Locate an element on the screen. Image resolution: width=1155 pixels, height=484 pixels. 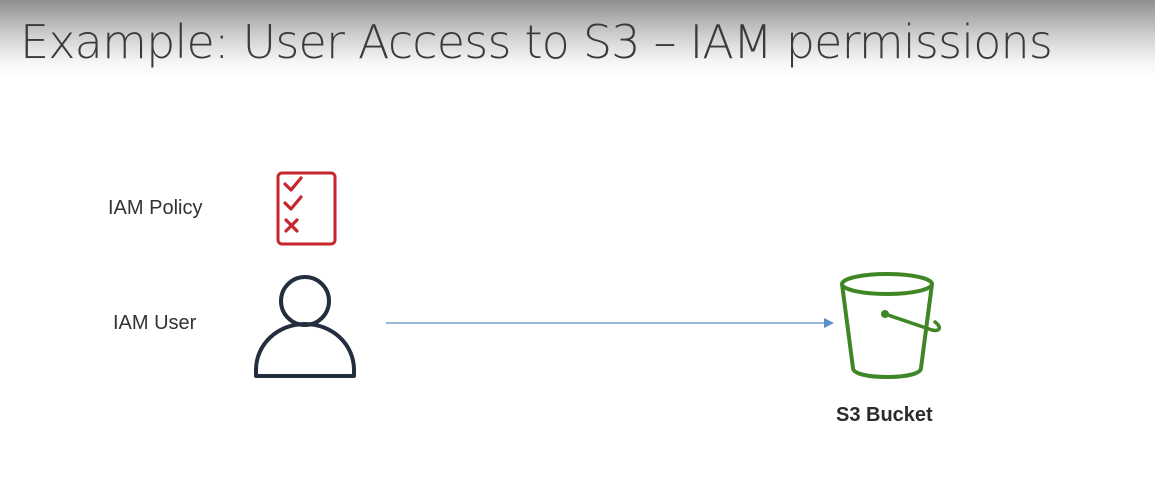
access-arrow is located at coordinates (610, 323).